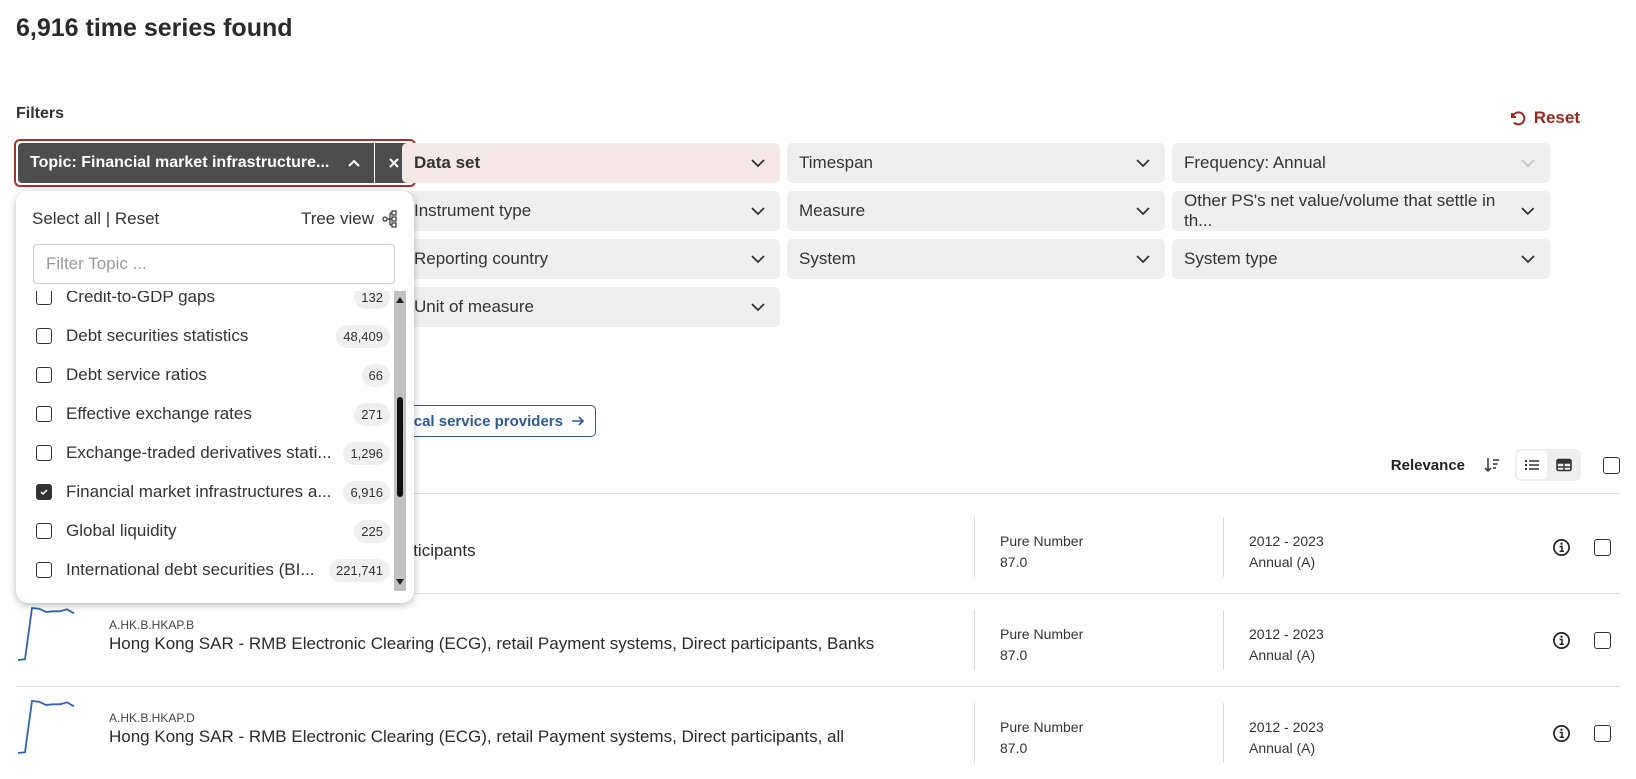 The height and width of the screenshot is (779, 1636). What do you see at coordinates (1361, 259) in the screenshot?
I see `system-type-filter: System type` at bounding box center [1361, 259].